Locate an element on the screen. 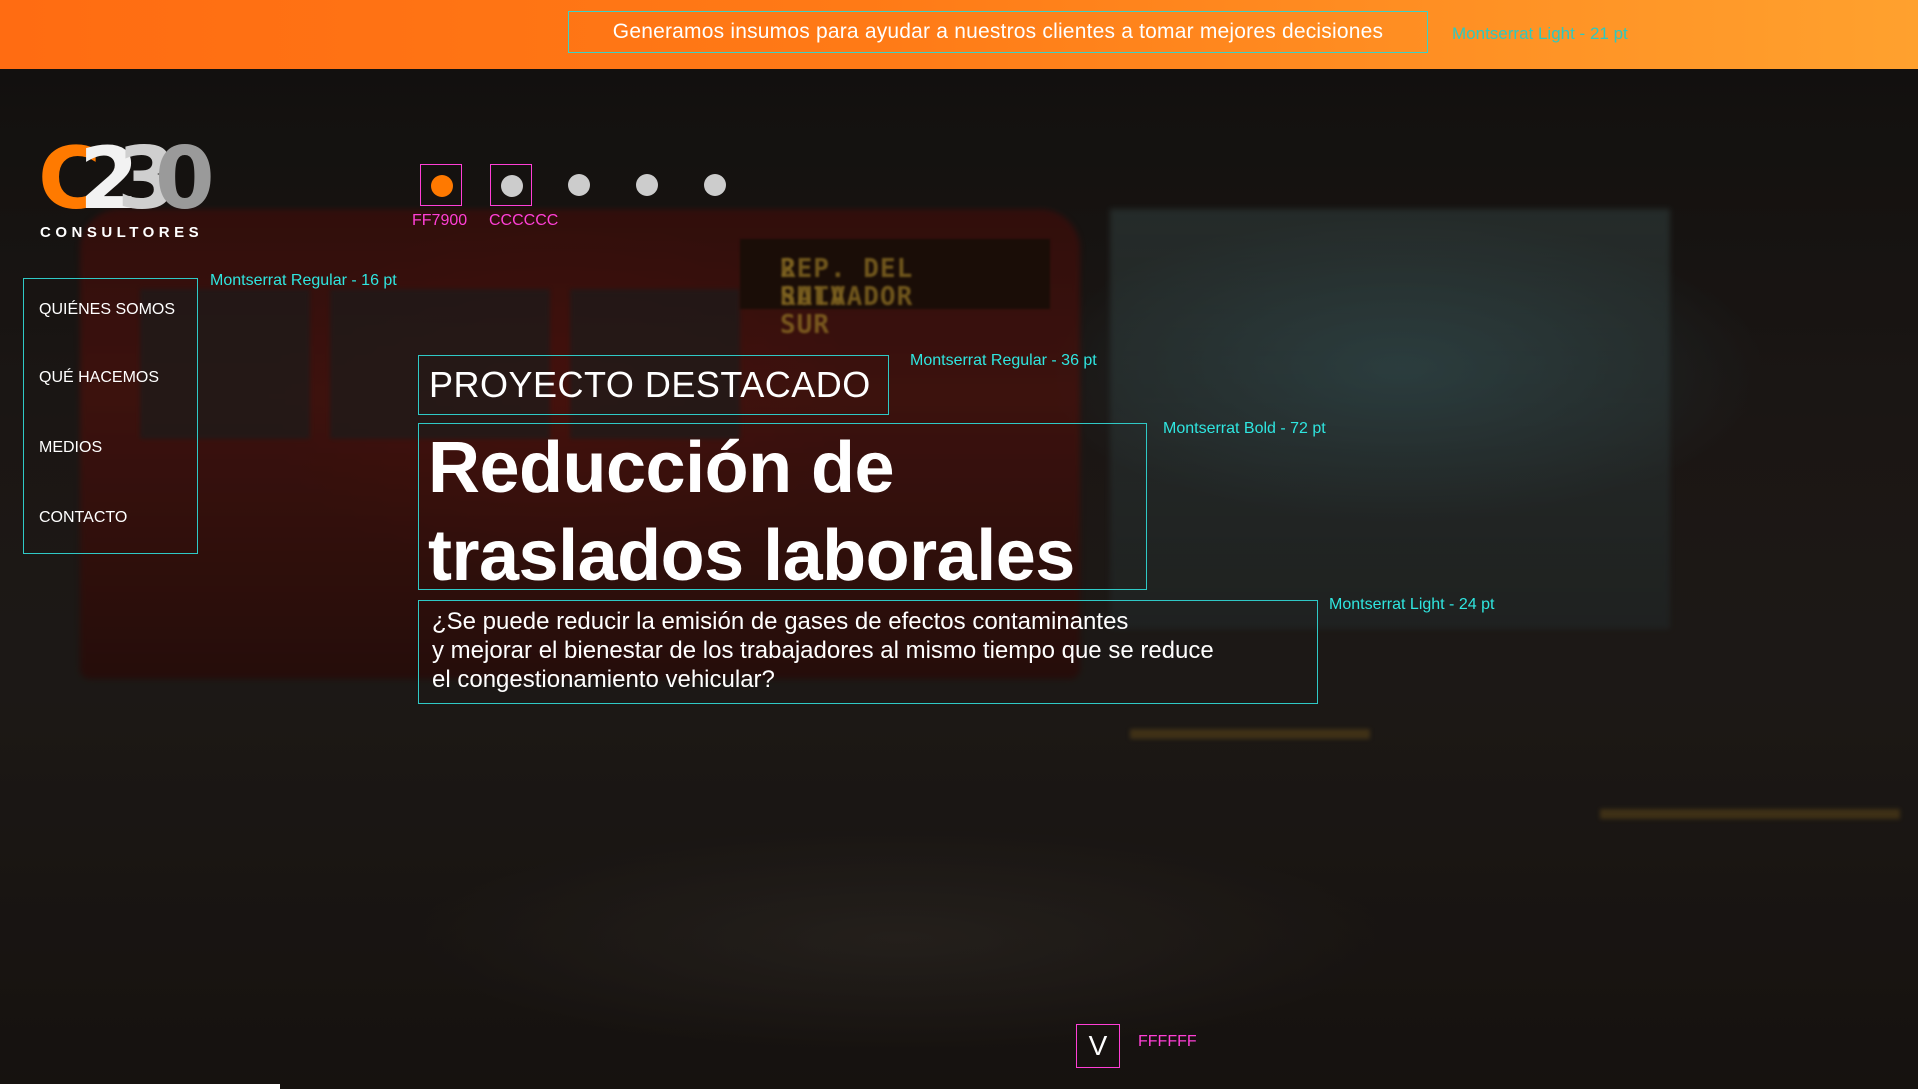 The height and width of the screenshot is (1089, 1918). nav-item-medios: MEDIOS is located at coordinates (70, 448).